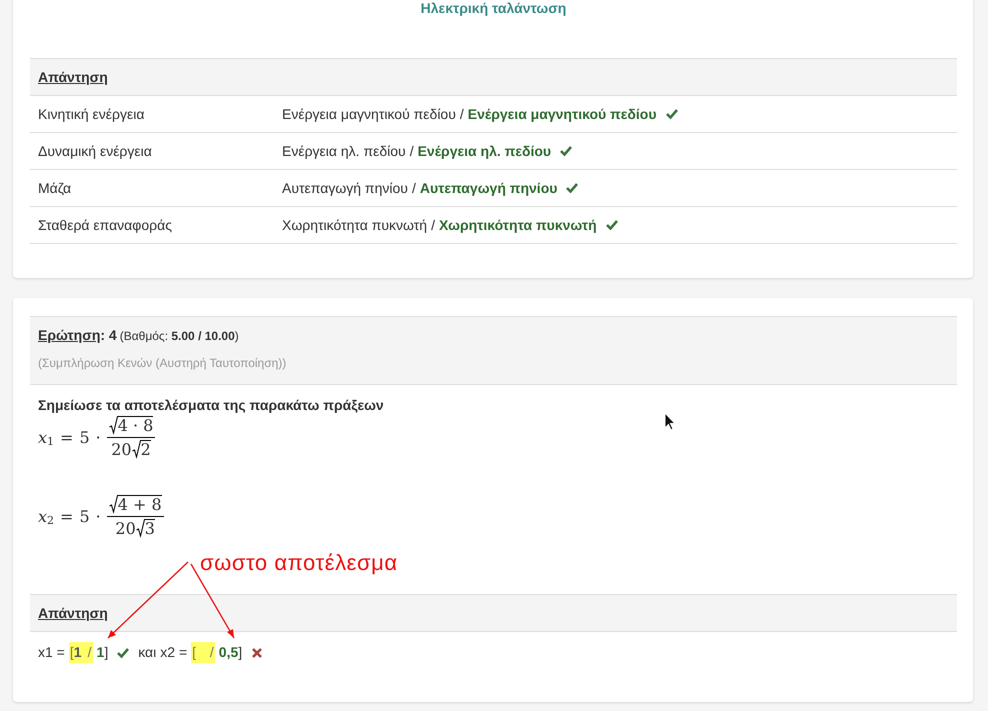 This screenshot has height=711, width=988. Describe the element at coordinates (140, 504) in the screenshot. I see `radicand-text: 4 + 8` at that location.